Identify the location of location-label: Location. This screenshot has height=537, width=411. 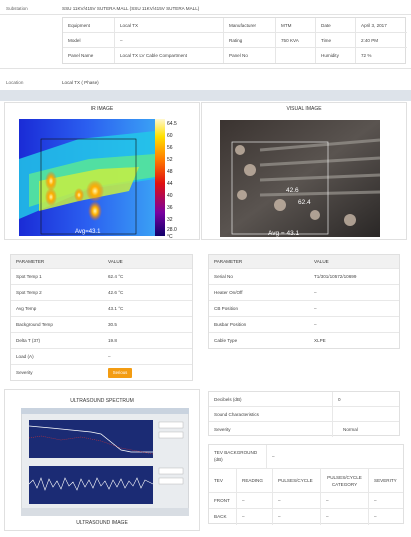
(15, 82).